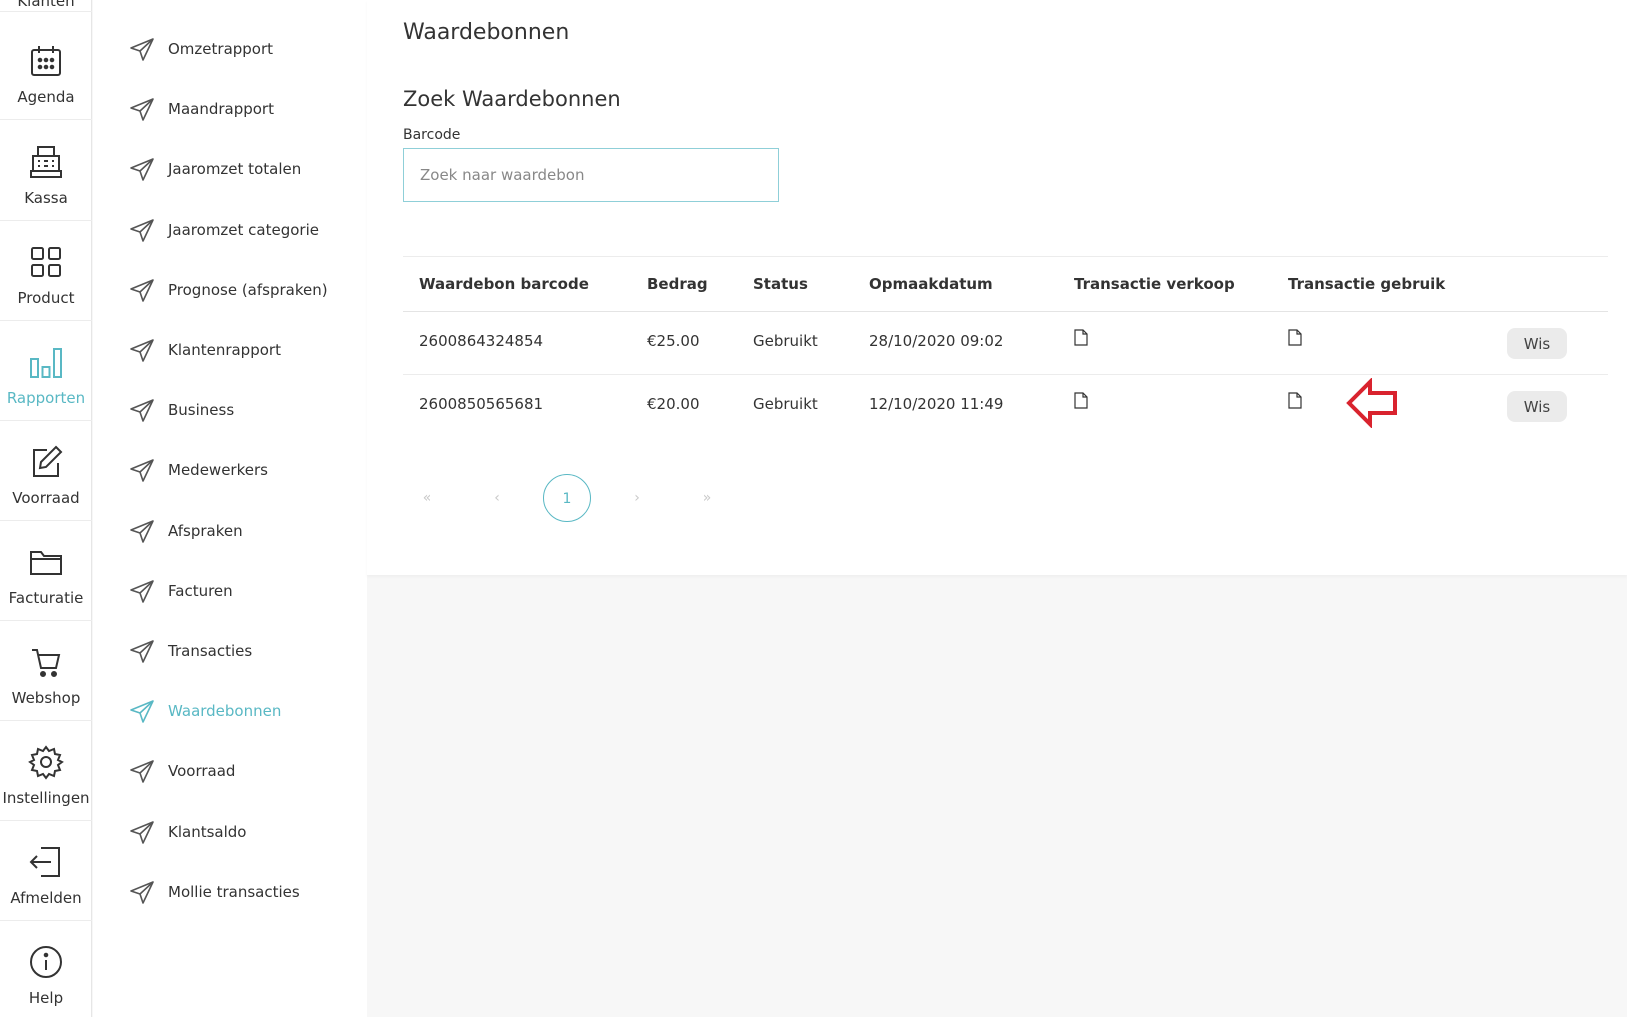  I want to click on submenu-item: Maandrapport, so click(230, 110).